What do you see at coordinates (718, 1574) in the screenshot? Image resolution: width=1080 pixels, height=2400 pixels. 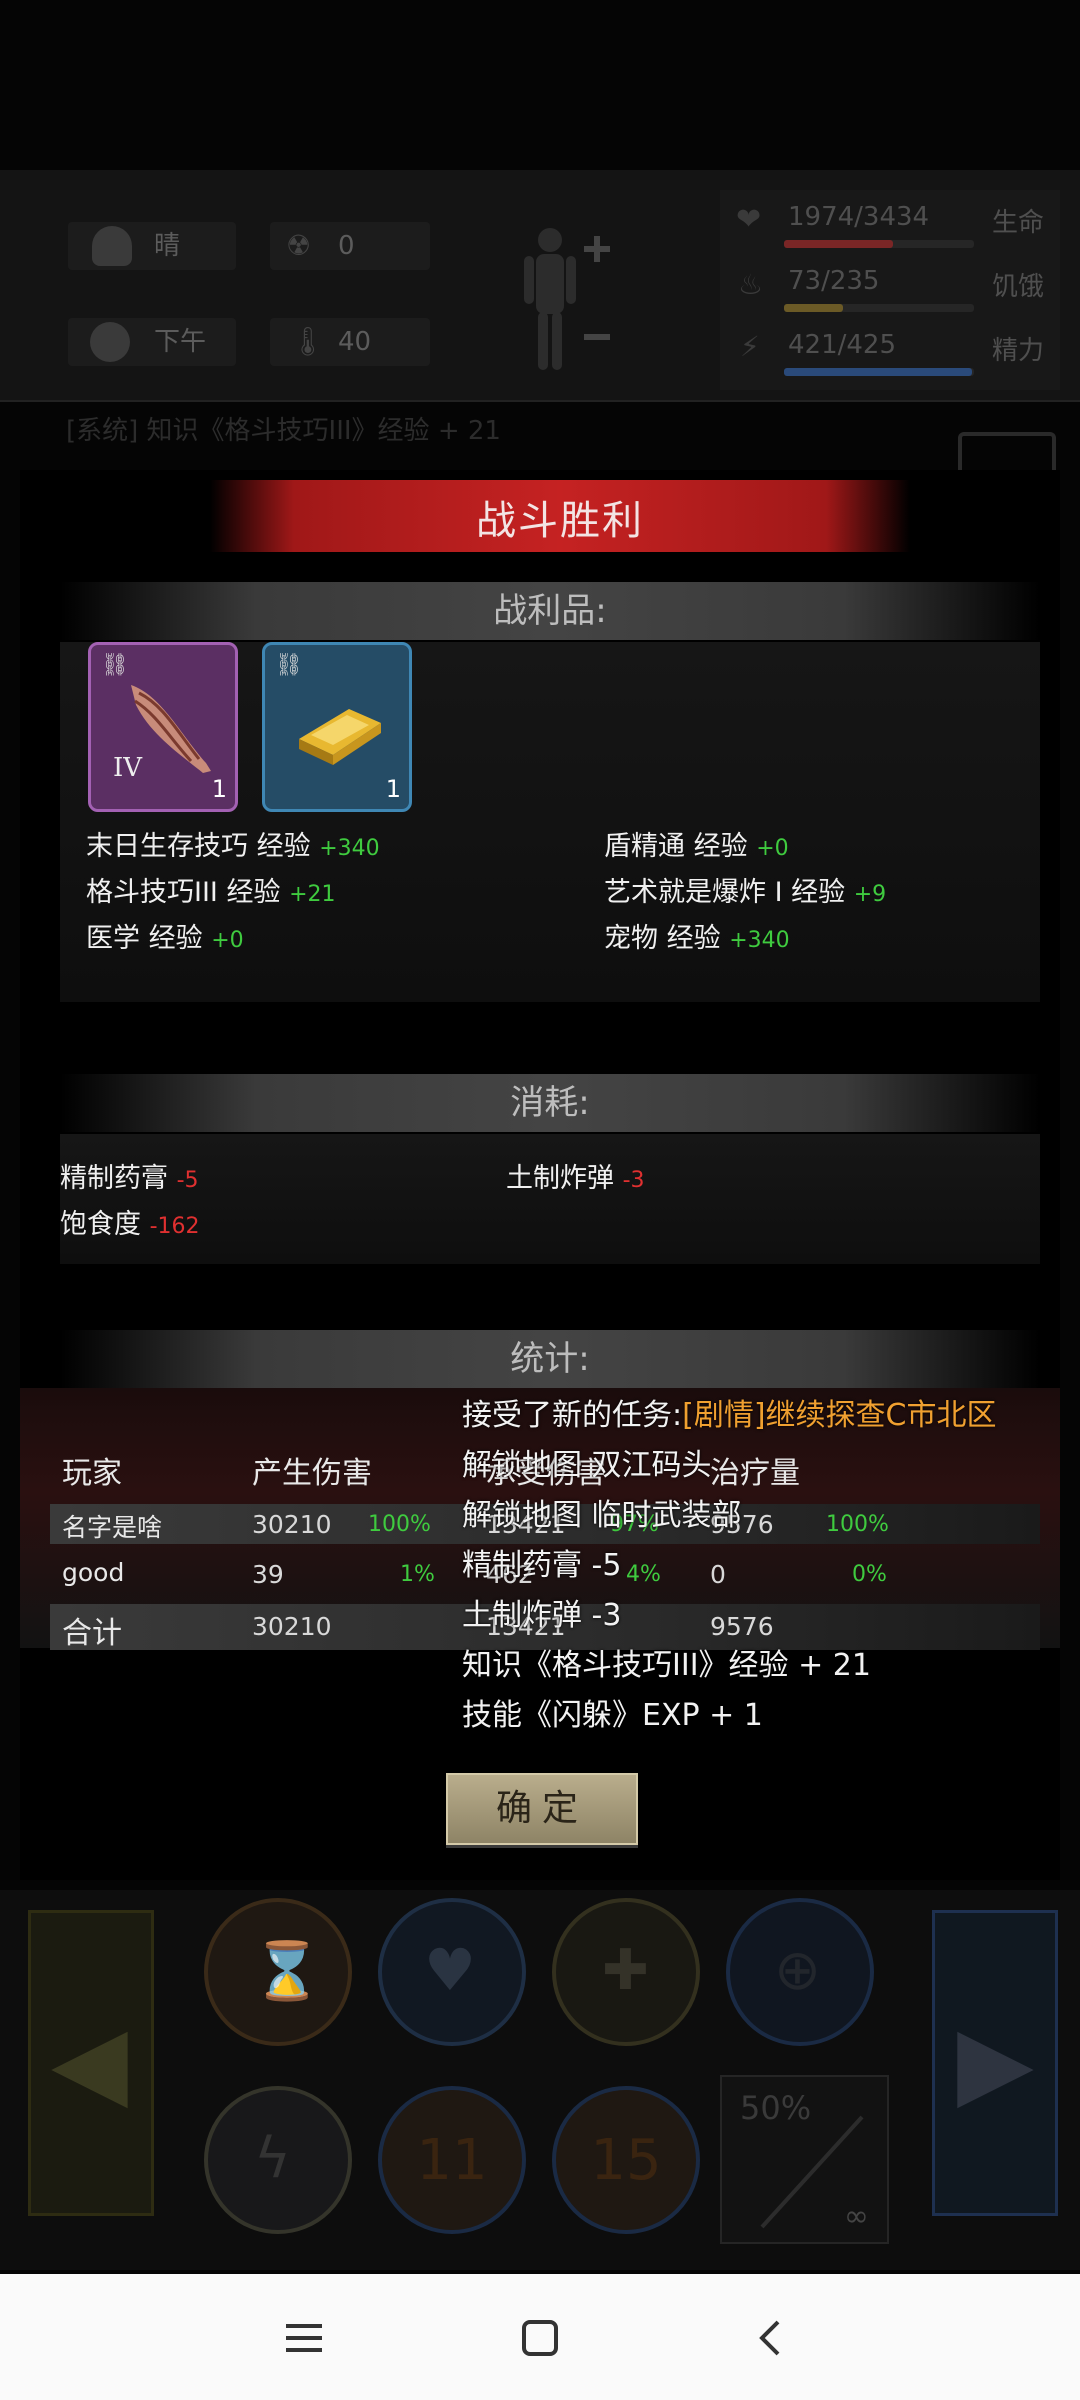 I see `heal-value: 0` at bounding box center [718, 1574].